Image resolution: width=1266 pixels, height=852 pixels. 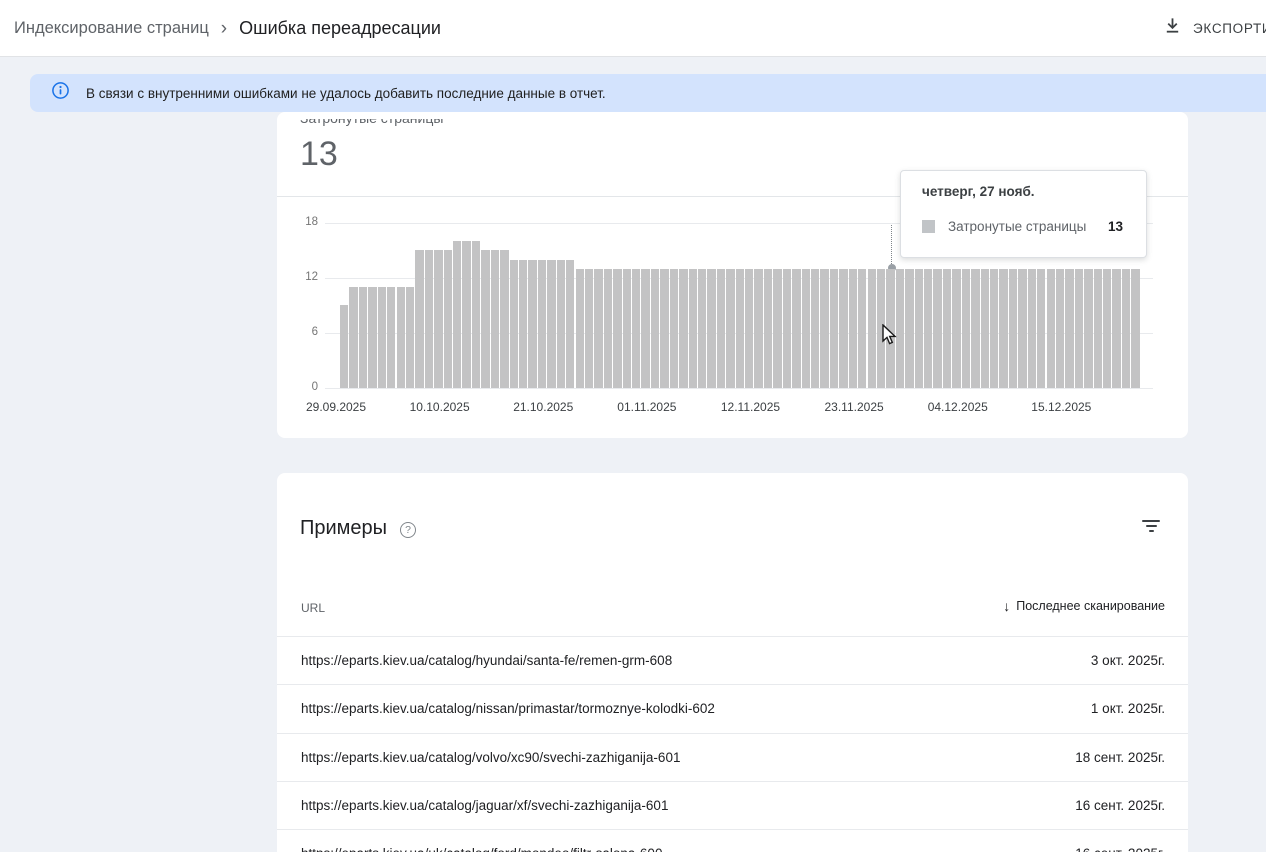 What do you see at coordinates (1151, 527) in the screenshot?
I see `filter-icon` at bounding box center [1151, 527].